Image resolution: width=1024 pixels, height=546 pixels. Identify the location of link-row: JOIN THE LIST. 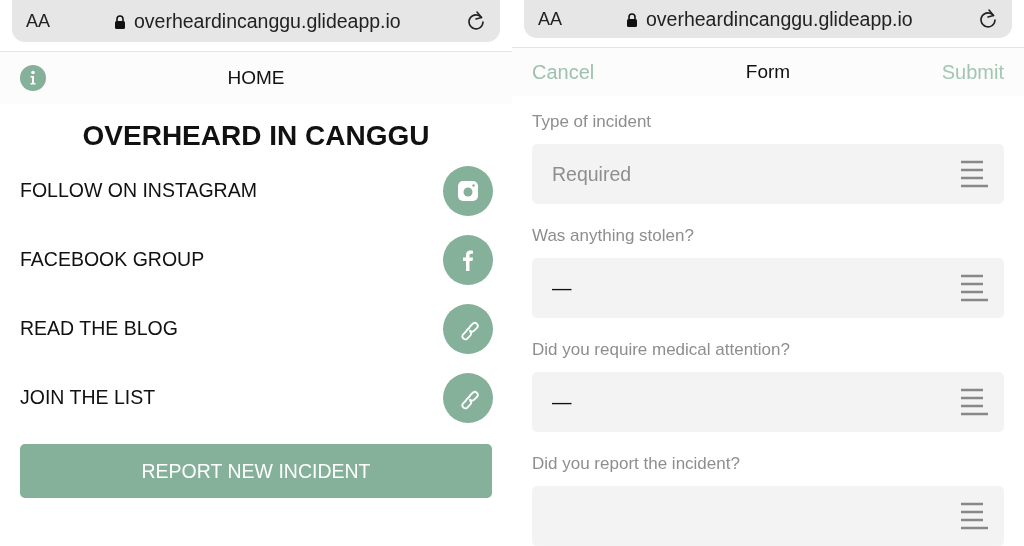
(256, 397).